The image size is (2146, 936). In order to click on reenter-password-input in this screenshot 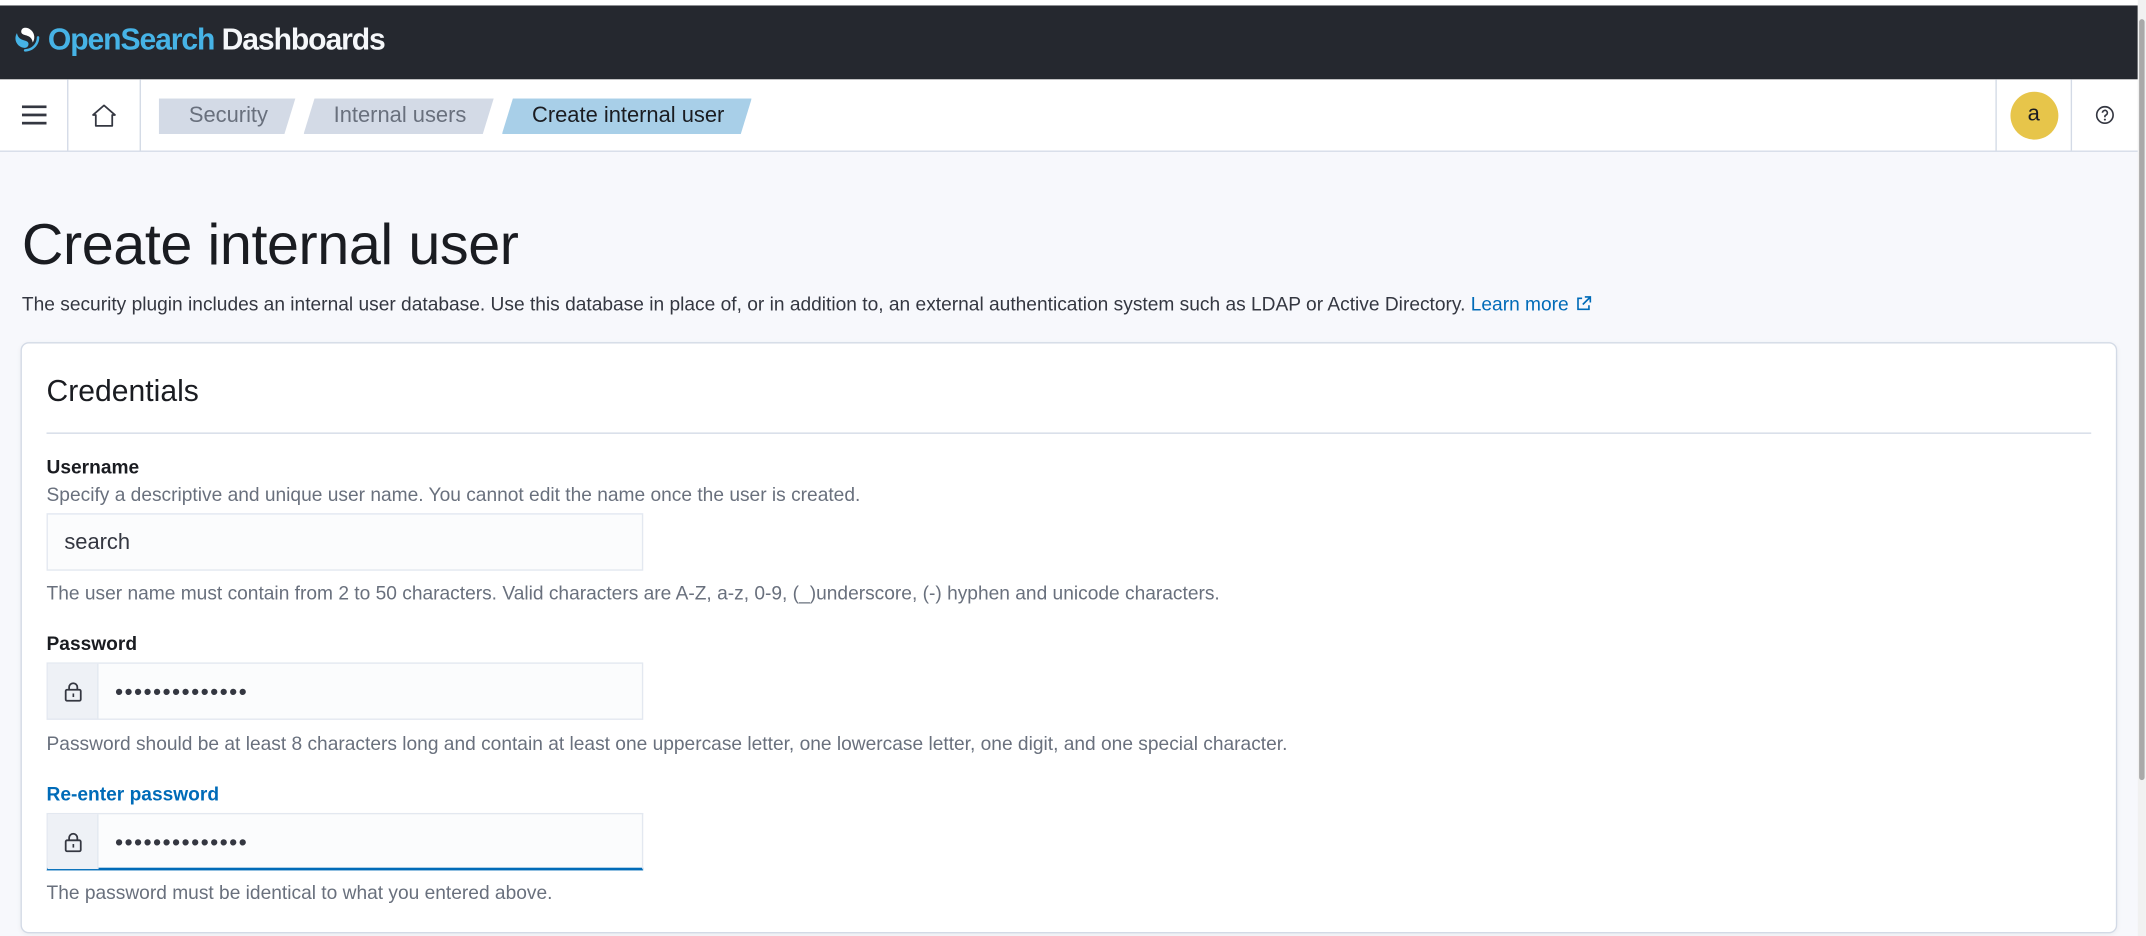, I will do `click(368, 843)`.